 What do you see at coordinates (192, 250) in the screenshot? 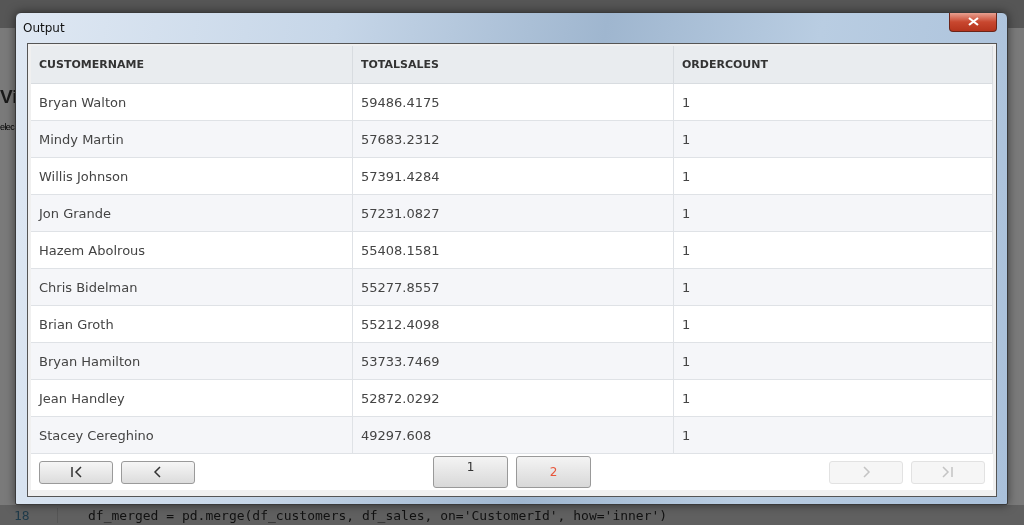
I see `table-cell: Hazem Abolrous` at bounding box center [192, 250].